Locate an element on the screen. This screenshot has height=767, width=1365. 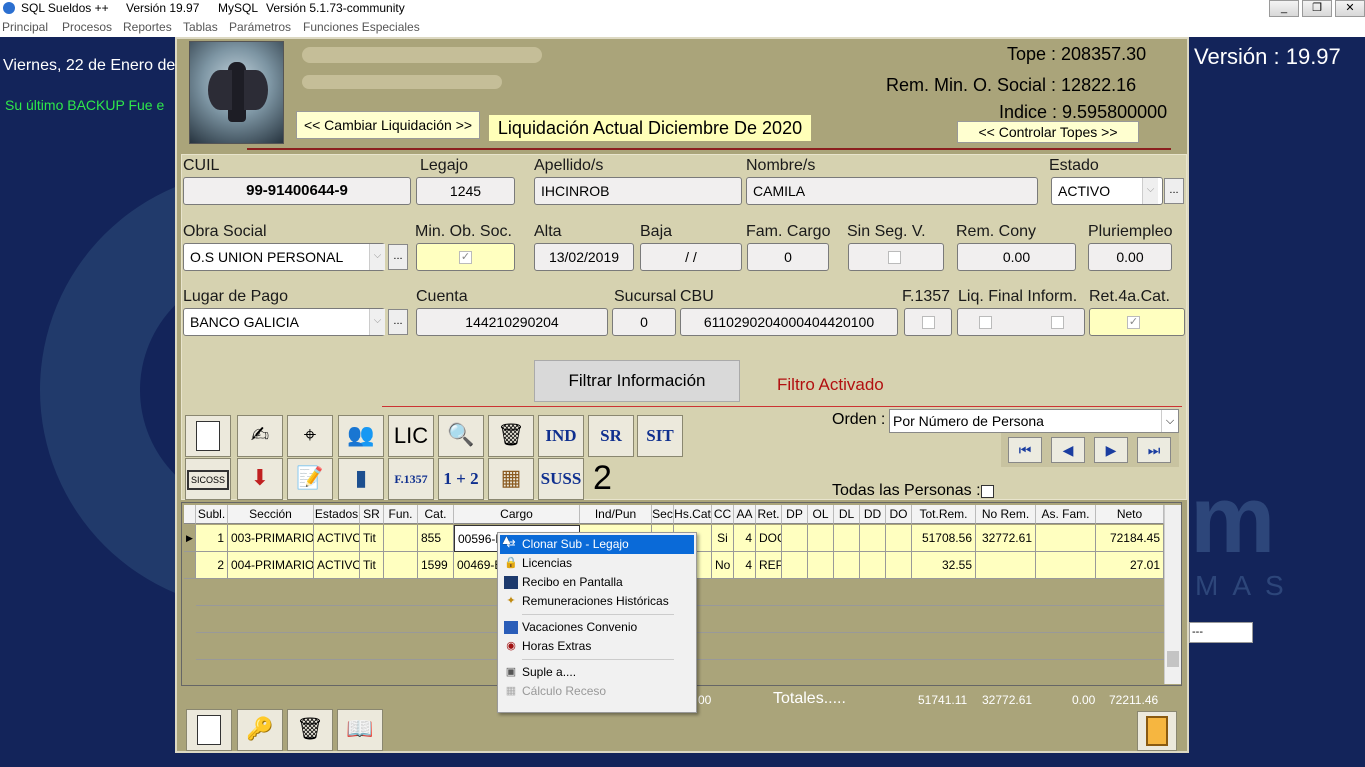
cell-ret: DOC is located at coordinates (769, 538).